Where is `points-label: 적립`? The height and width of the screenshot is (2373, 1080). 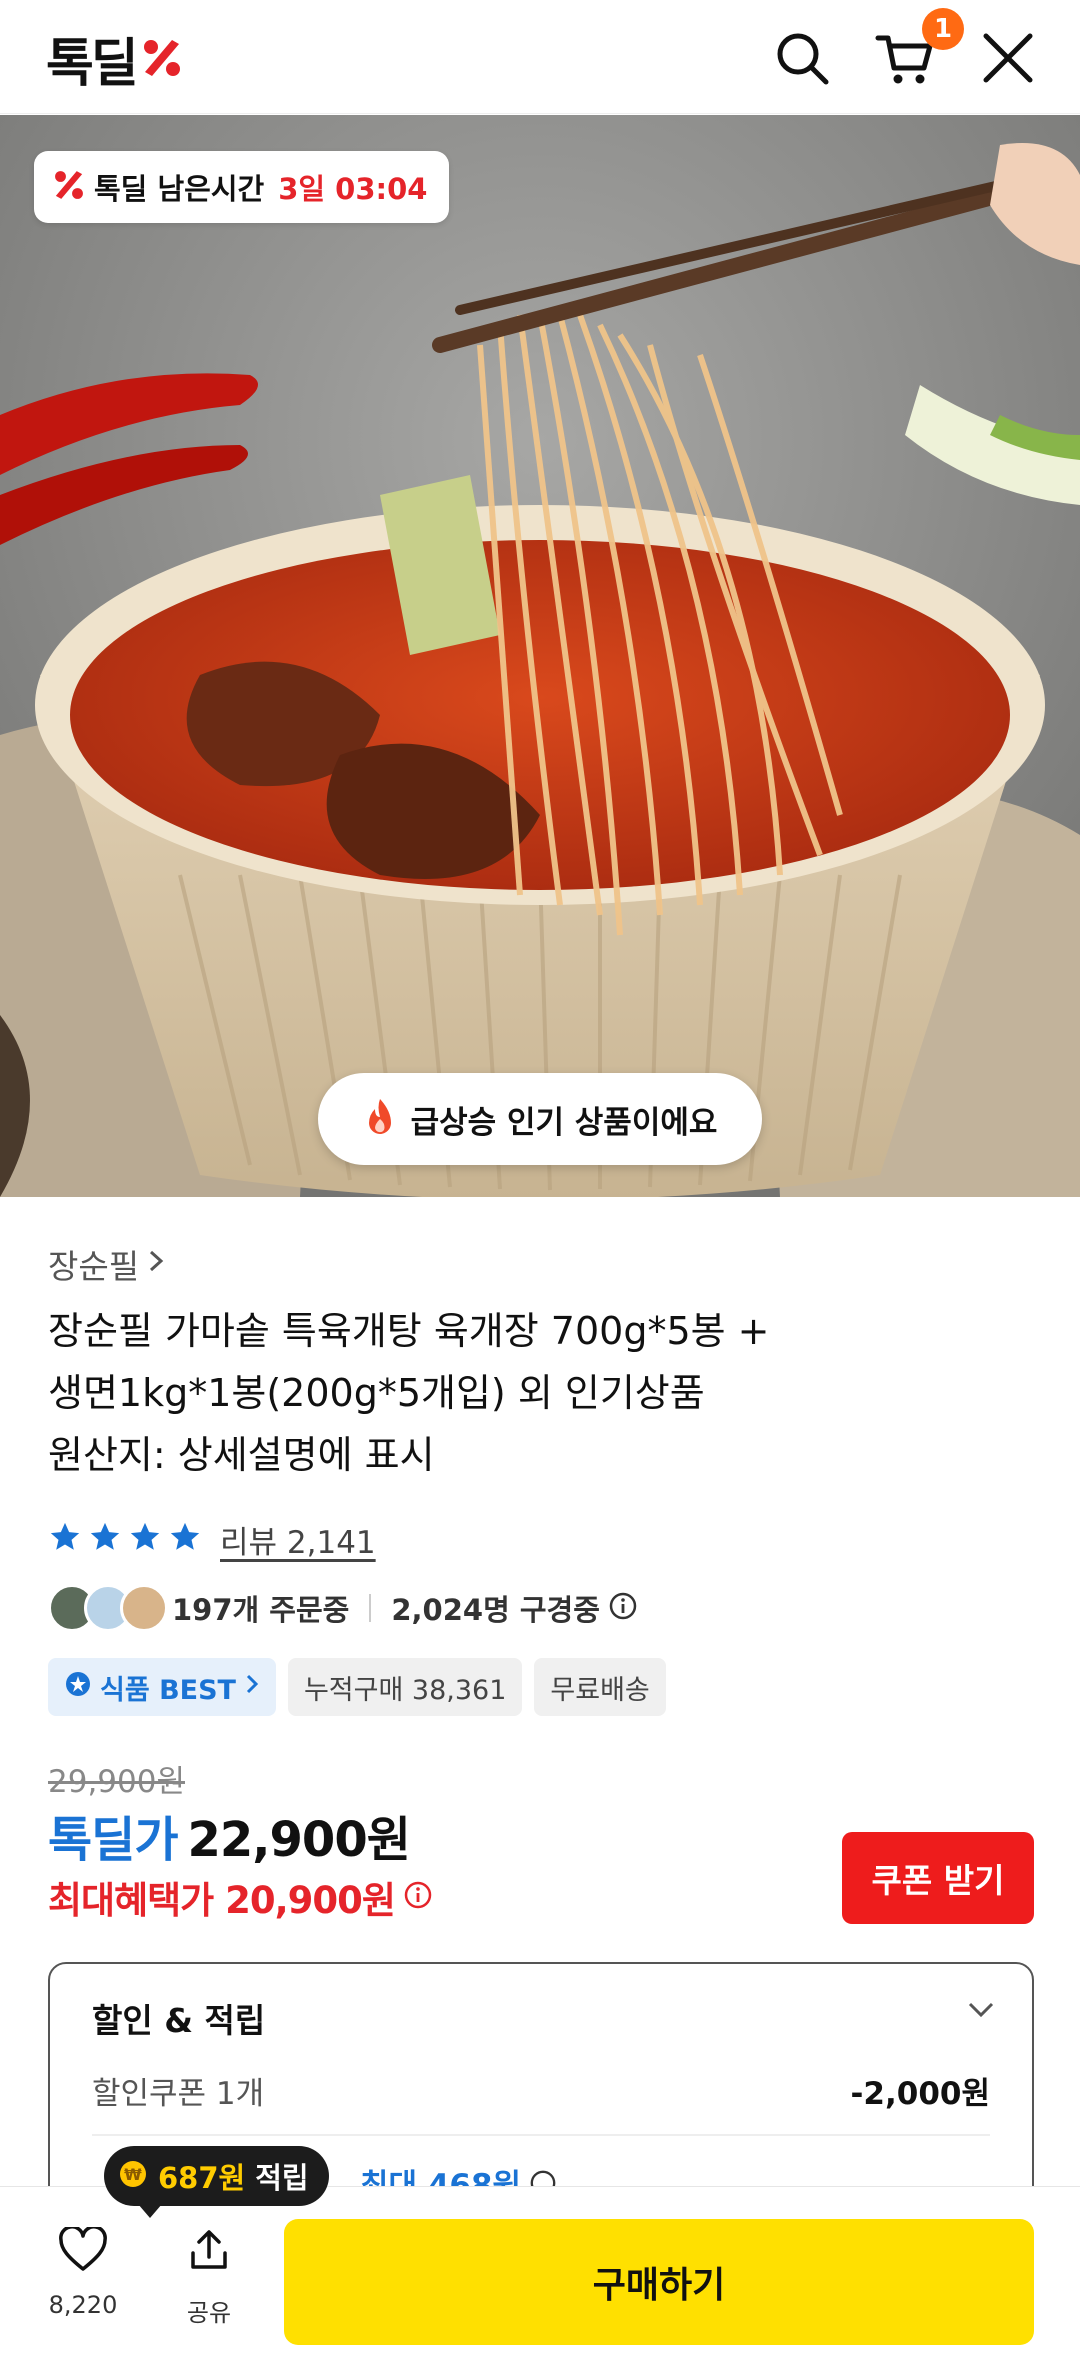
points-label: 적립 is located at coordinates (282, 2178).